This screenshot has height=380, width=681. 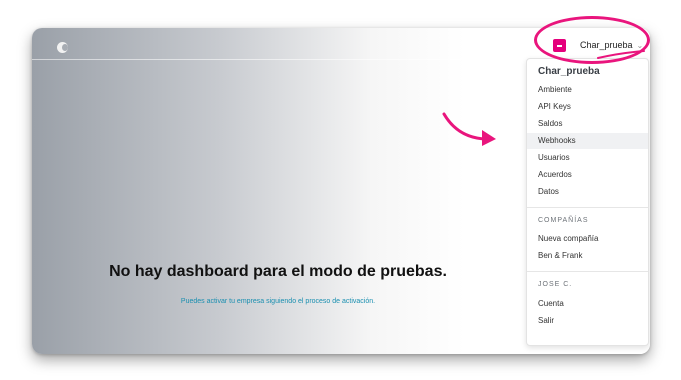 What do you see at coordinates (555, 284) in the screenshot?
I see `user-section-header: JOSE C.` at bounding box center [555, 284].